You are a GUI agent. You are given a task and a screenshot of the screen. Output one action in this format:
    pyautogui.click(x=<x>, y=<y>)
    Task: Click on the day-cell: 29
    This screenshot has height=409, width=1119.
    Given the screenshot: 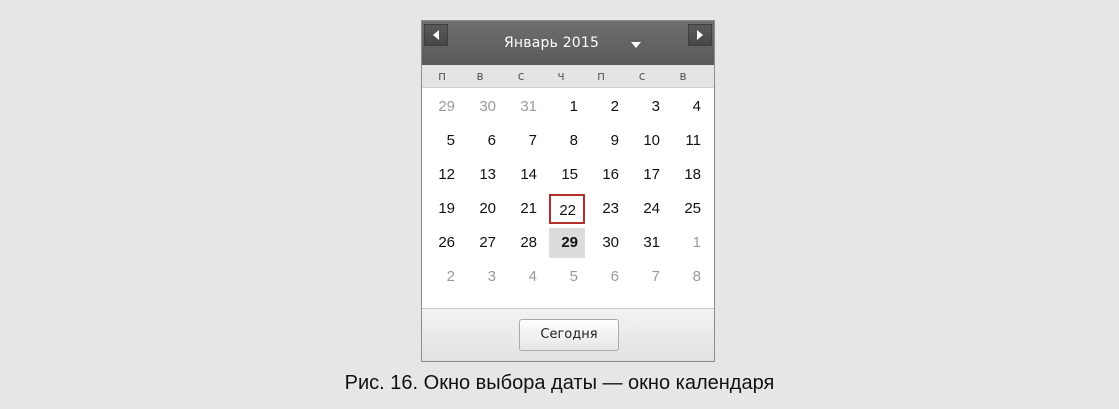 What is the action you would take?
    pyautogui.click(x=444, y=107)
    